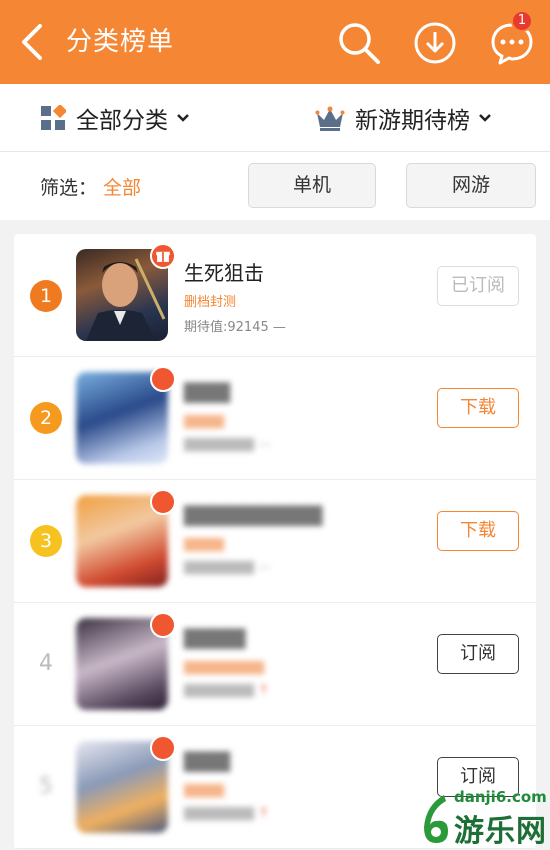 The image size is (550, 850). I want to click on list-item: 4 ▇▇▇▇ ▇▇▇▇▇▇▇▇ ▇▇▇▇▇▇▇ ↑ 订阅, so click(275, 664).